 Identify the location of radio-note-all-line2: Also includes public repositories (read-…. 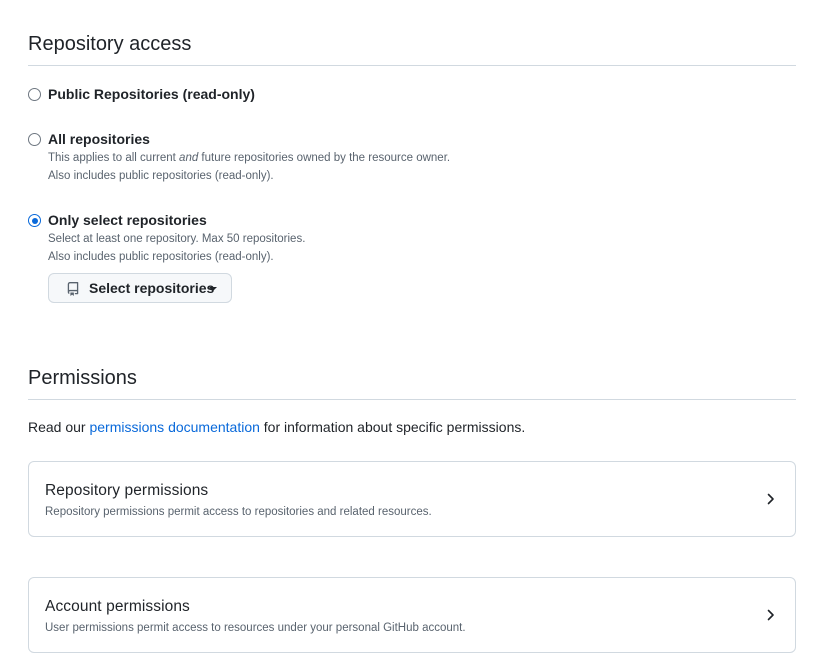
(161, 176).